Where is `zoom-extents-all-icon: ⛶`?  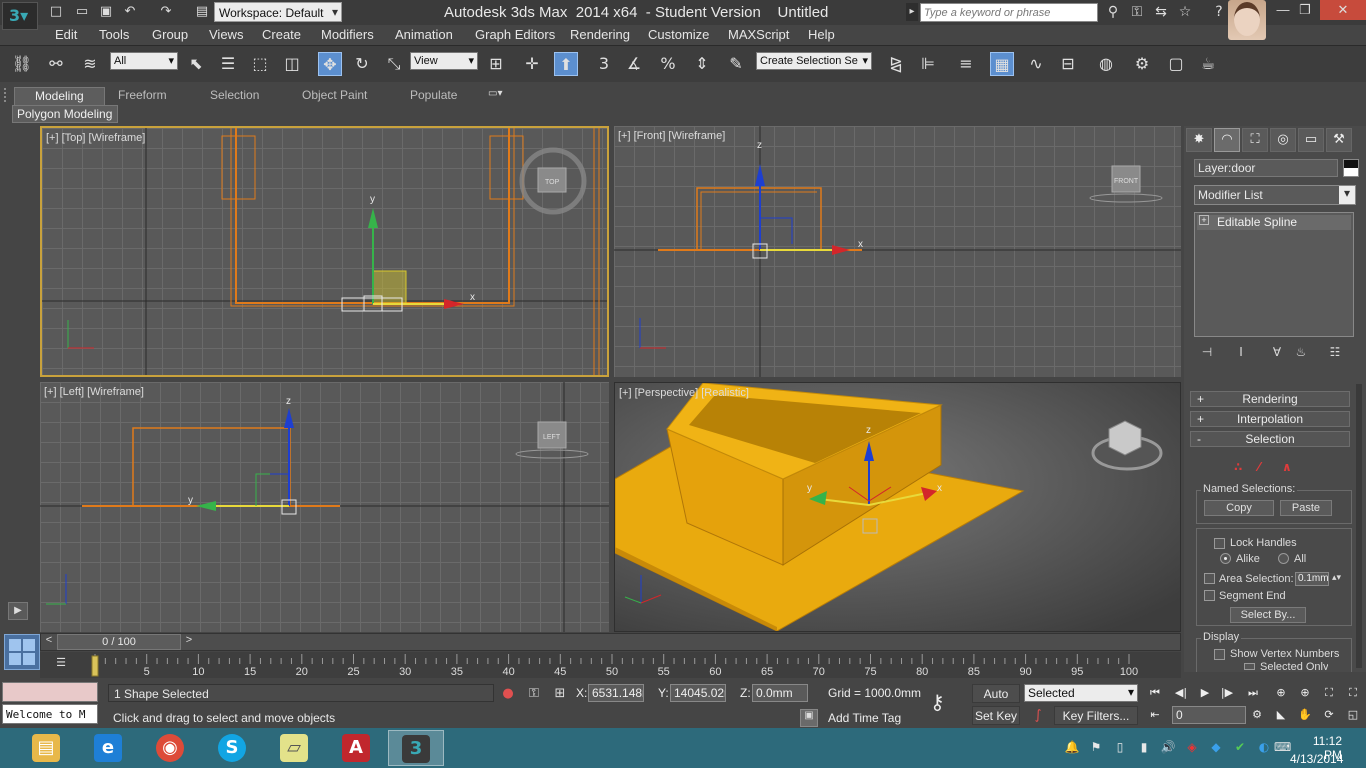
zoom-extents-all-icon: ⛶ is located at coordinates (1353, 693).